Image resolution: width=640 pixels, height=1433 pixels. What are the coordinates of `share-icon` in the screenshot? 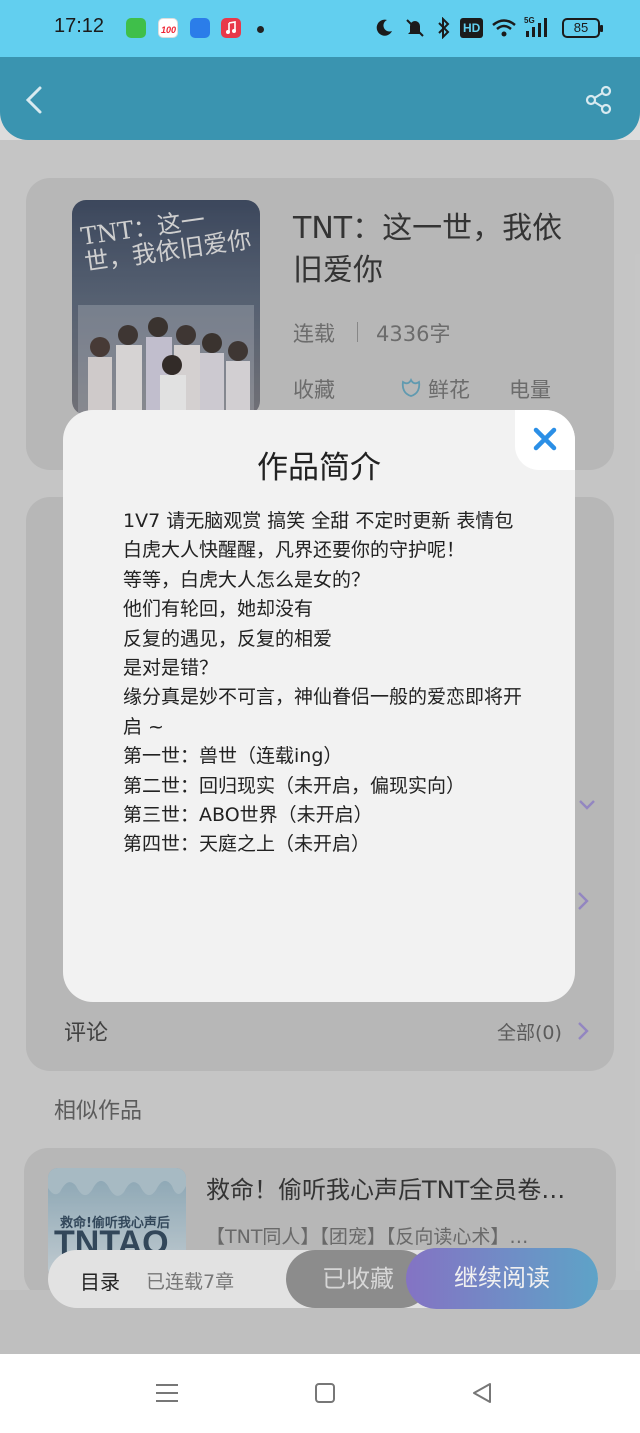 It's located at (599, 100).